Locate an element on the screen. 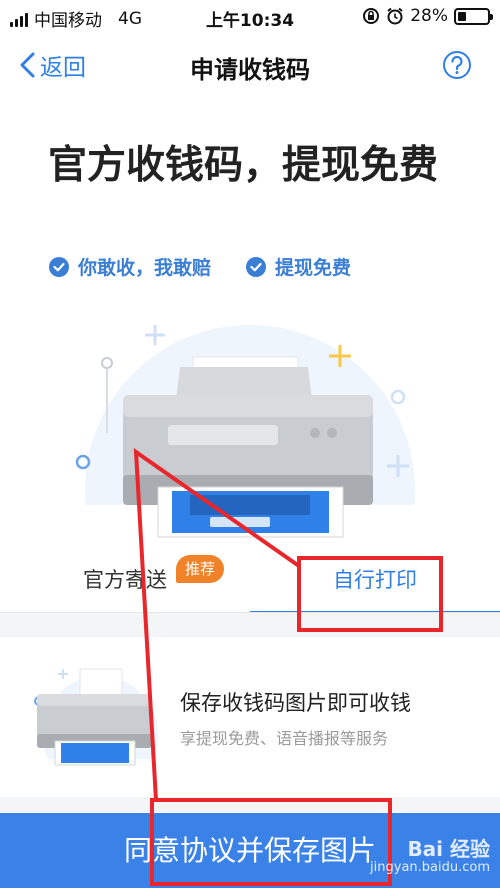 This screenshot has height=888, width=500. status-bar: 中国移动 4G 上午10:34 28% is located at coordinates (250, 17).